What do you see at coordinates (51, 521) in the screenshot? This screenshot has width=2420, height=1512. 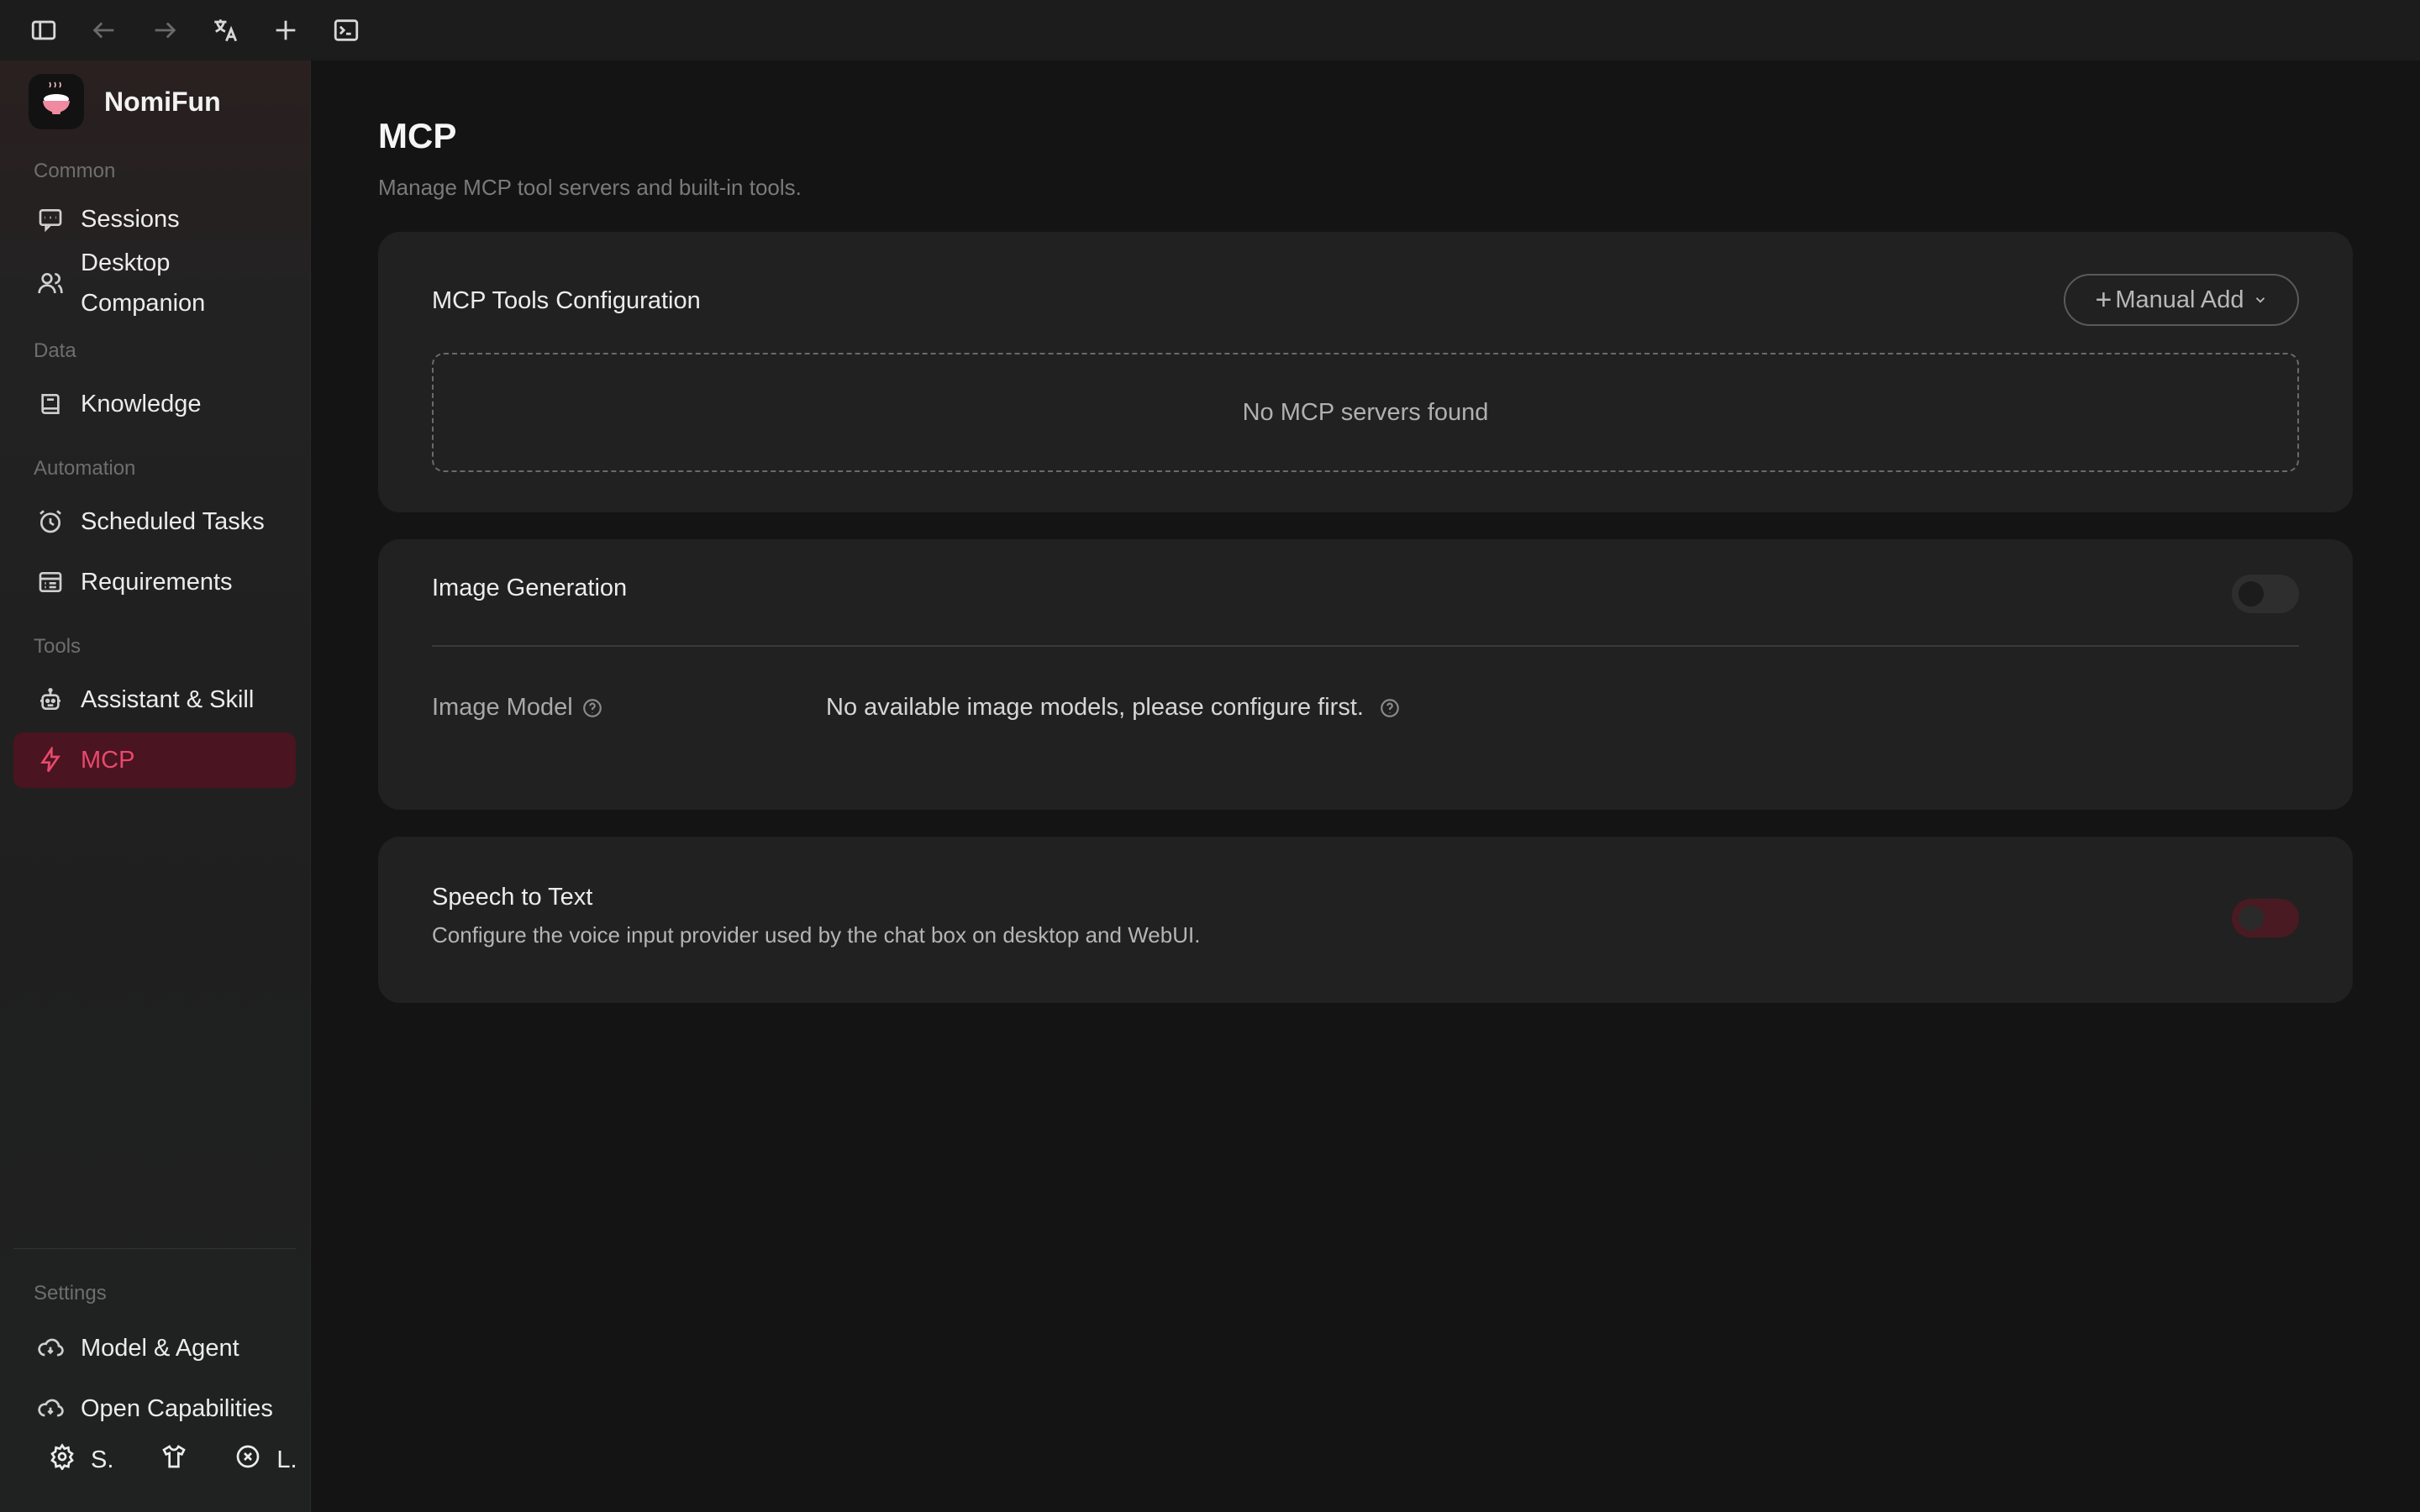 I see `alarm-clock-icon` at bounding box center [51, 521].